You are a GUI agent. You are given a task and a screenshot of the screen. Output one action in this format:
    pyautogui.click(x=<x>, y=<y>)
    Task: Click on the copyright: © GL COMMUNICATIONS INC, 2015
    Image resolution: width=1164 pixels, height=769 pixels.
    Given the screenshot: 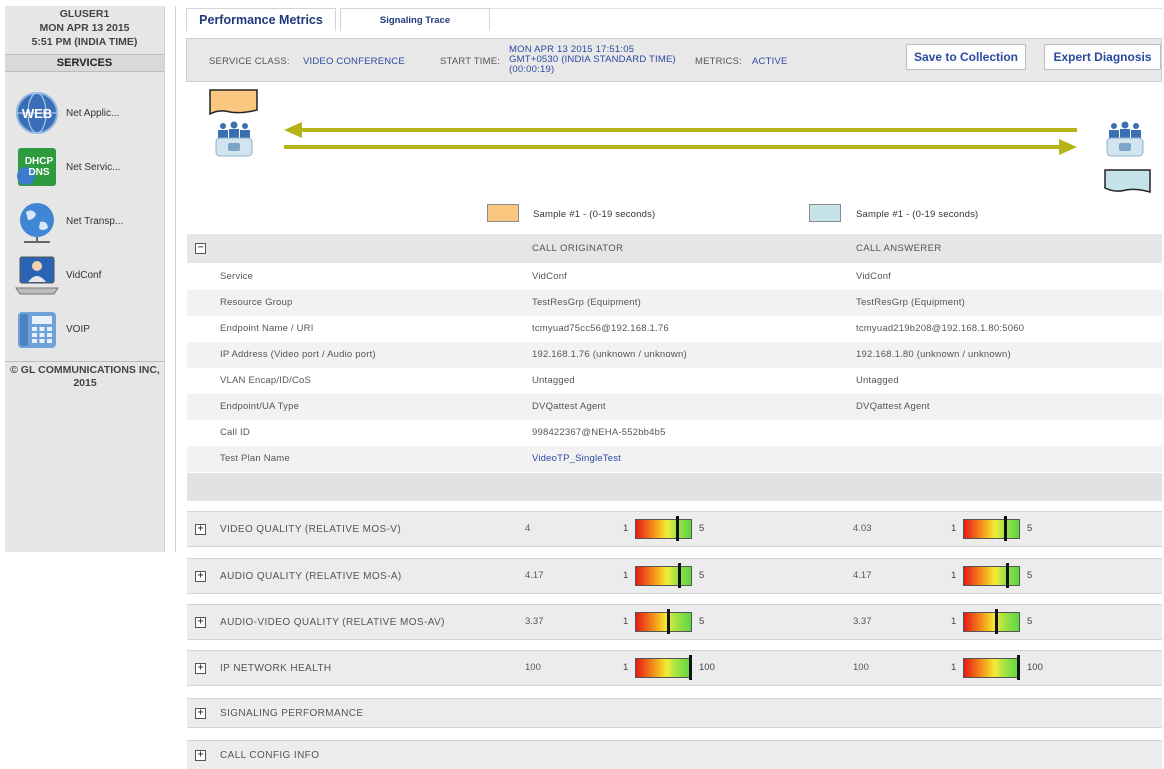 What is the action you would take?
    pyautogui.click(x=85, y=375)
    